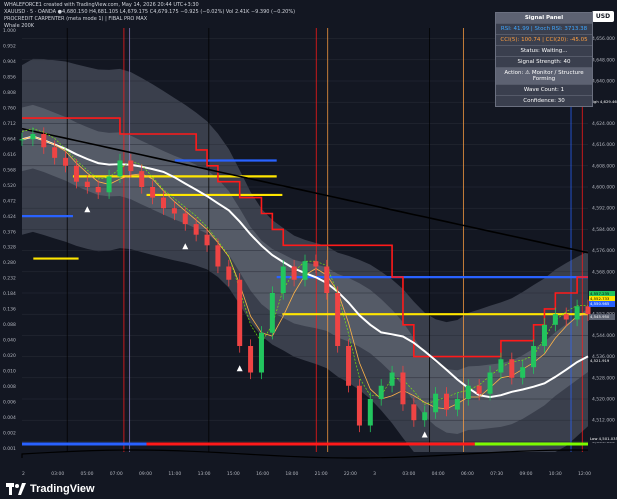 Image resolution: width=617 pixels, height=499 pixels. Describe the element at coordinates (603, 251) in the screenshot. I see `right-tick-label: 4,576.000` at that location.